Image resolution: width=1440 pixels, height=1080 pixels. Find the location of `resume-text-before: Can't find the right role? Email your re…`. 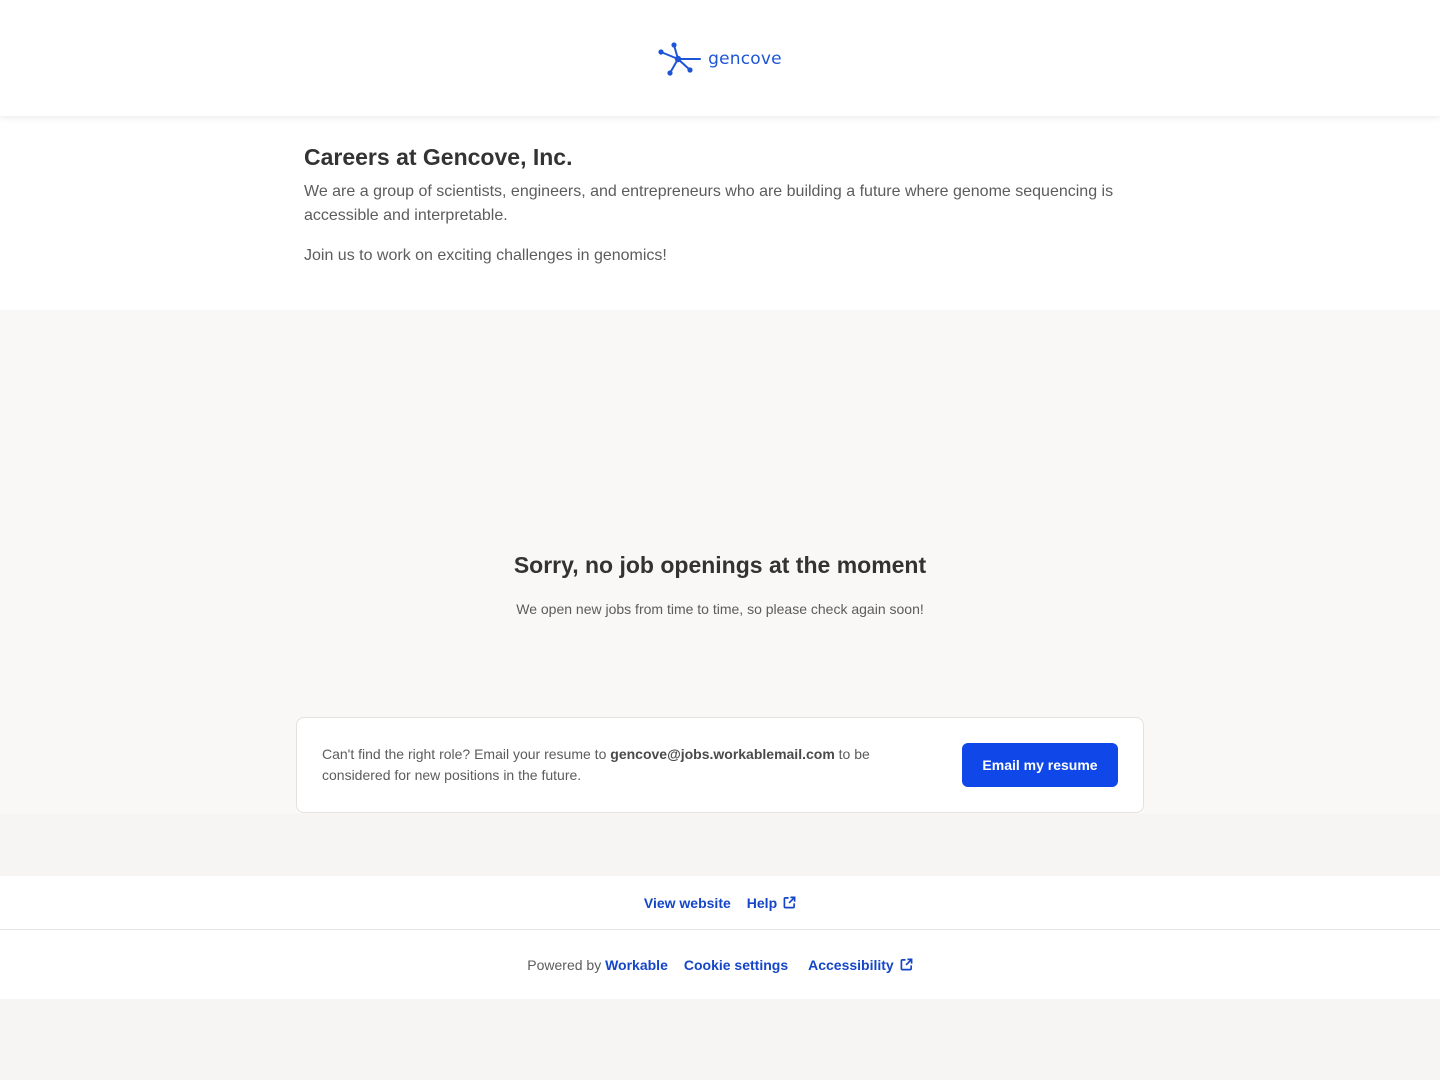

resume-text-before: Can't find the right role? Email your re… is located at coordinates (466, 754).